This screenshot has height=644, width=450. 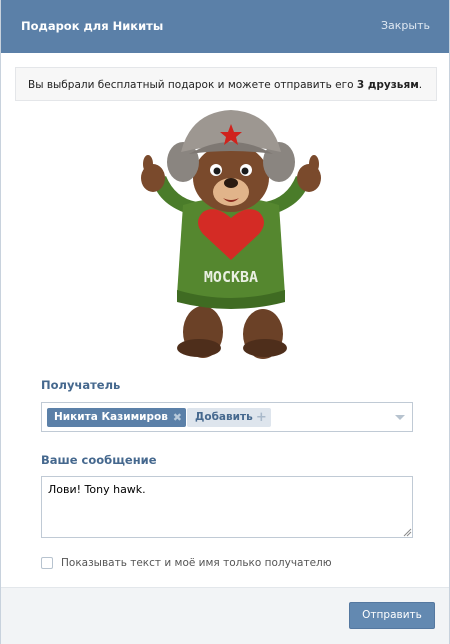 What do you see at coordinates (225, 26) in the screenshot?
I see `dialog-header: Подарок для Никиты Закрыть` at bounding box center [225, 26].